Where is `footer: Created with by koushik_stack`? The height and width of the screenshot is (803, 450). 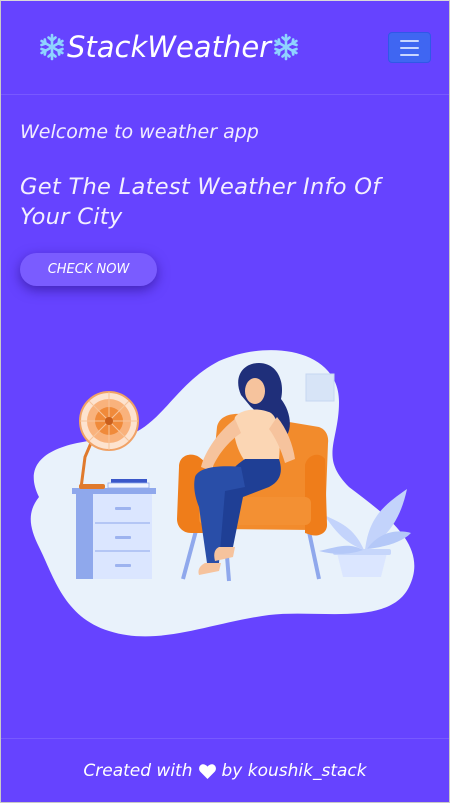
footer: Created with by koushik_stack is located at coordinates (225, 770).